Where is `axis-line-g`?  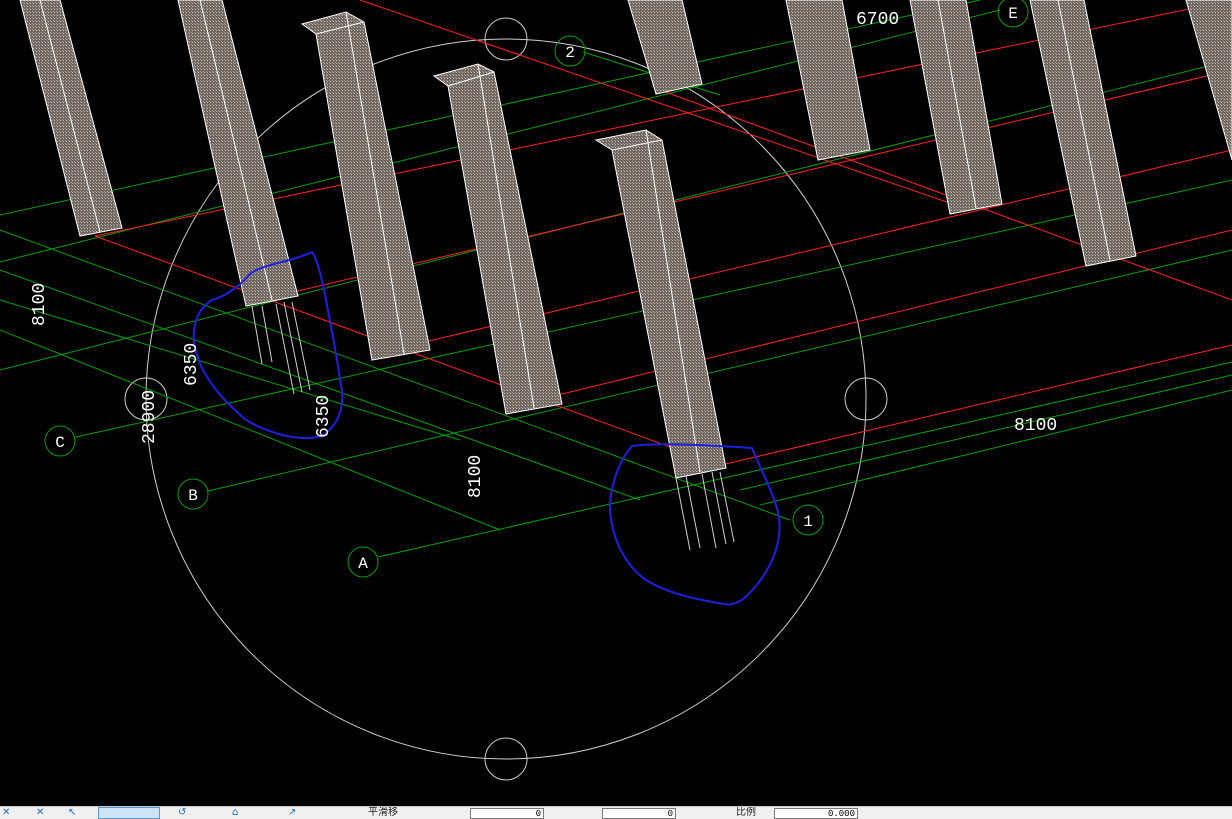 axis-line-g is located at coordinates (985, 432).